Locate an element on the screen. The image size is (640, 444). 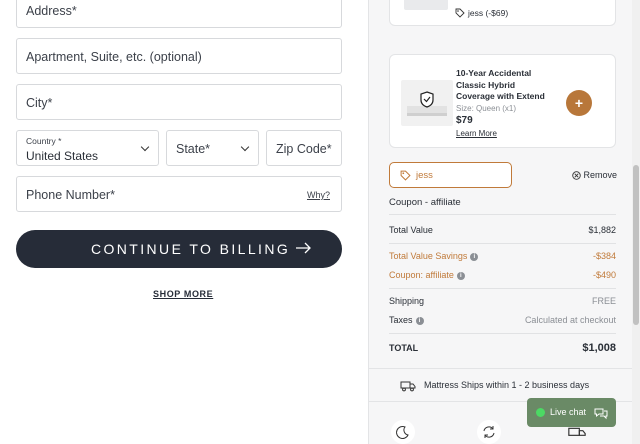
remove-label: Remove is located at coordinates (600, 175).